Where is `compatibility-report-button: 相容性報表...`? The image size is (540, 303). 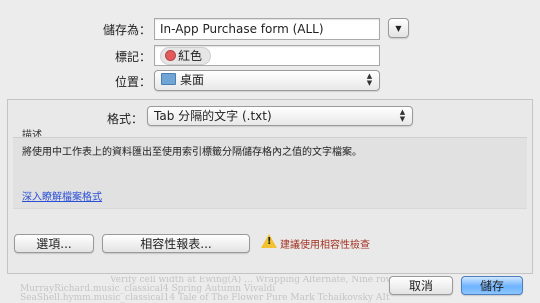 compatibility-report-button: 相容性報表... is located at coordinates (176, 243).